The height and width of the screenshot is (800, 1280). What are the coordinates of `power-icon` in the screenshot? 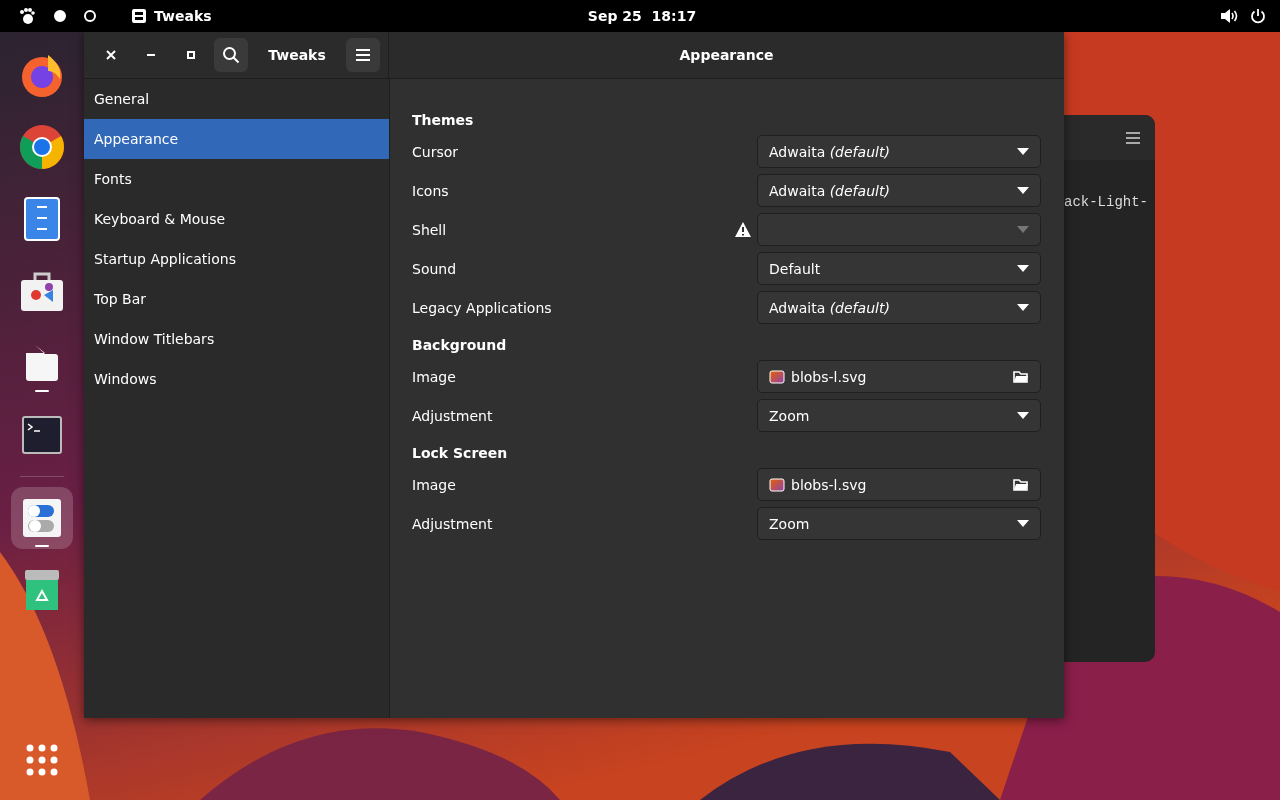 It's located at (1258, 16).